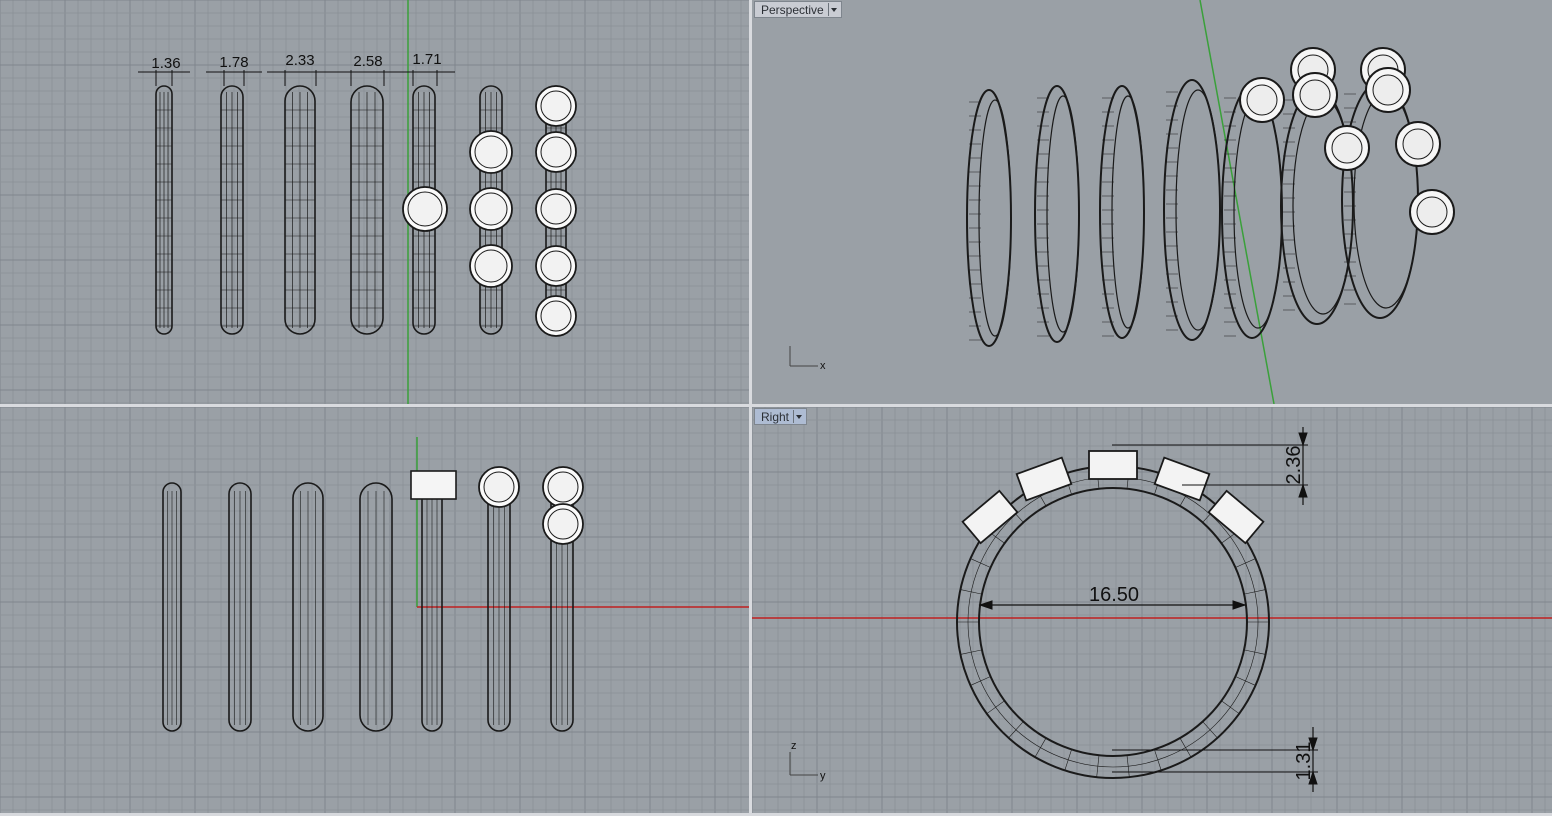 The image size is (1552, 816). I want to click on perspective-axis-icon, so click(803, 356).